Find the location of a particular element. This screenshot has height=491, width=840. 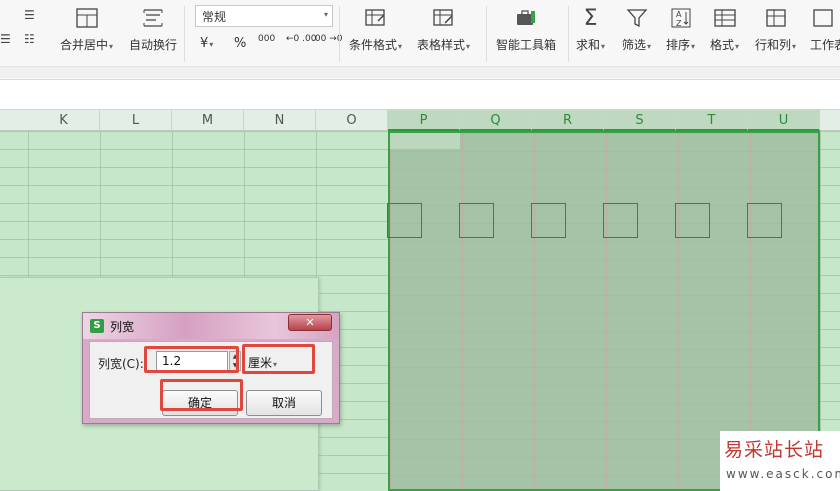

watermark-url: www.easck.com is located at coordinates (783, 474).